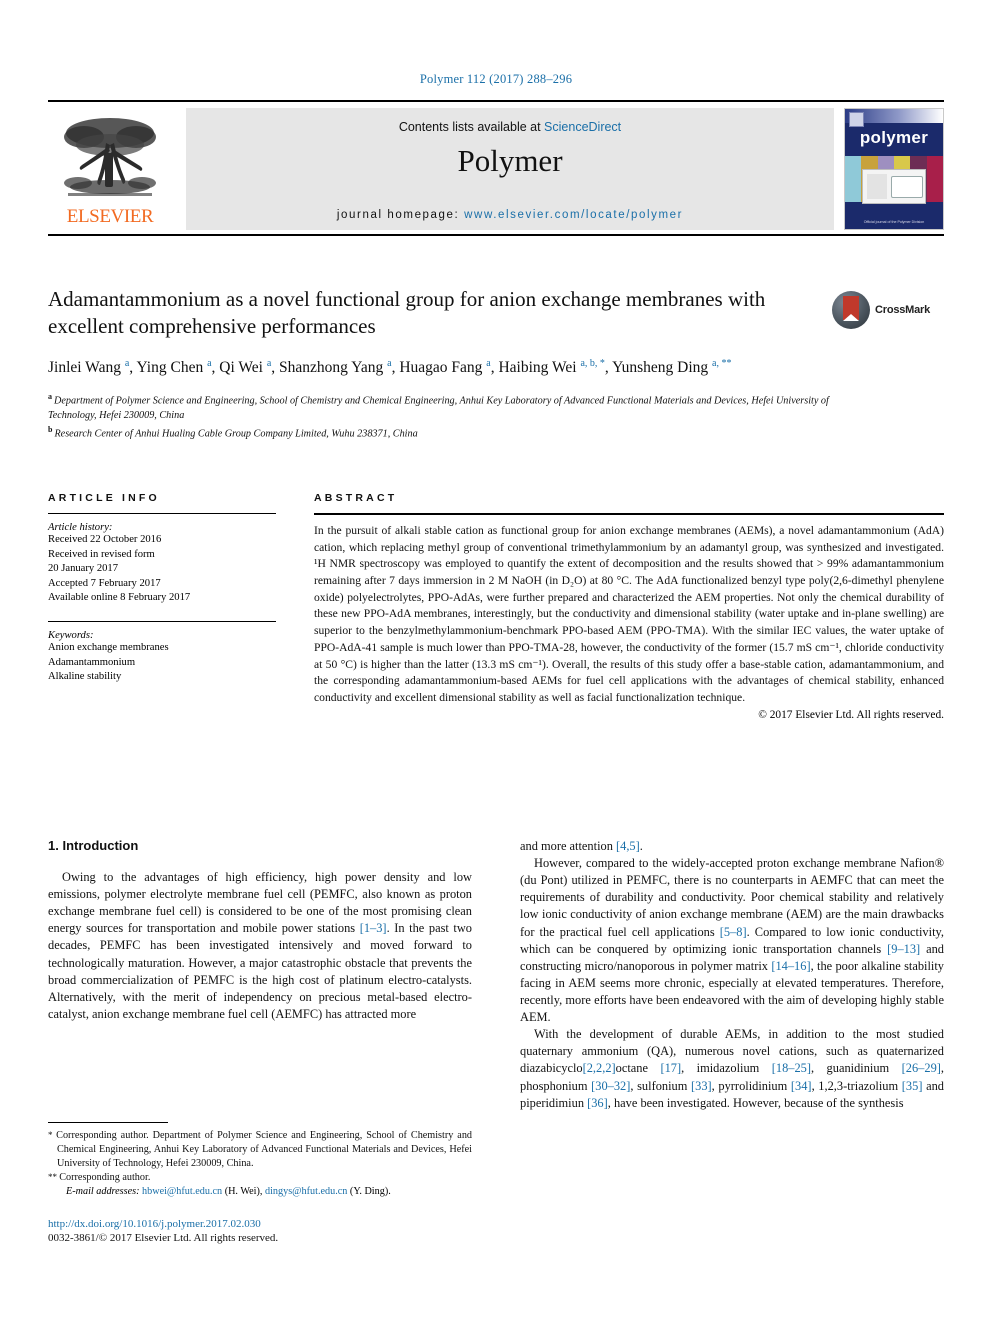 Image resolution: width=992 pixels, height=1323 pixels. I want to click on citation-link: [1–3], so click(373, 928).